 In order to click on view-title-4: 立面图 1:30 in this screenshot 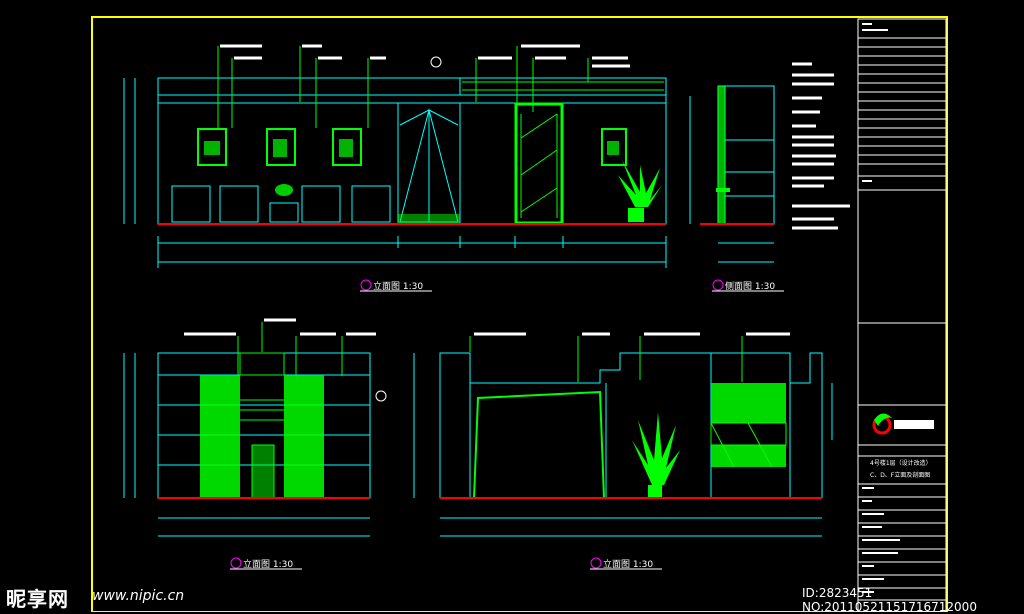, I will do `click(628, 564)`.